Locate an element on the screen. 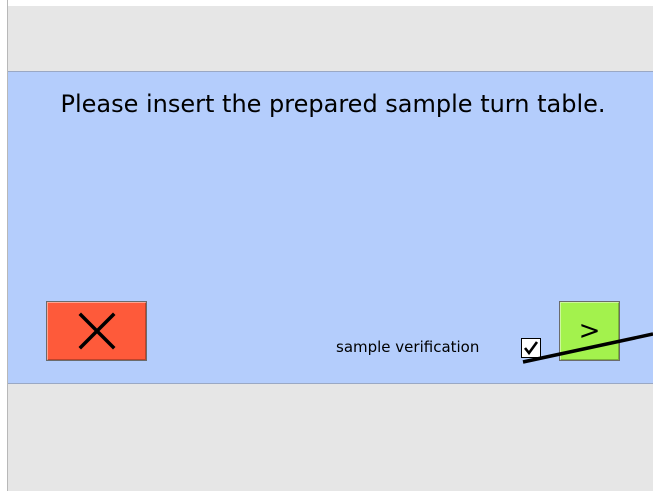 This screenshot has width=653, height=493. checkmark-icon is located at coordinates (531, 348).